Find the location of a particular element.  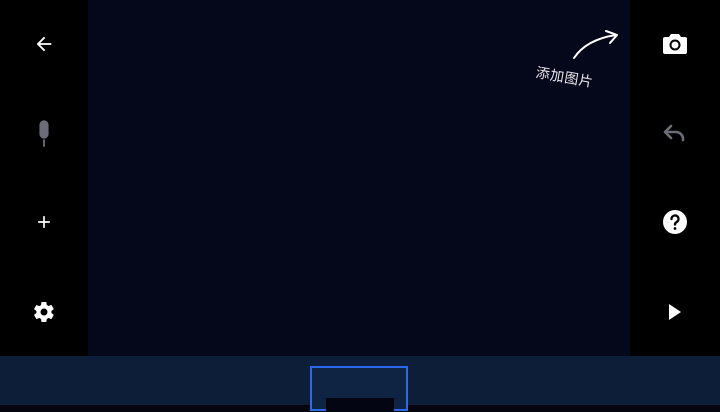

add-image-hint: 添加图片 is located at coordinates (580, 63).